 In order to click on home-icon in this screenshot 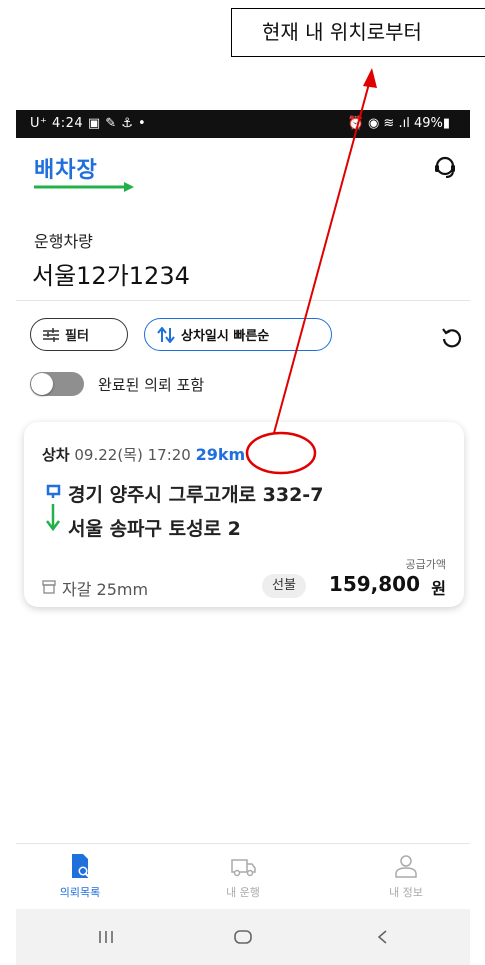, I will do `click(243, 937)`.